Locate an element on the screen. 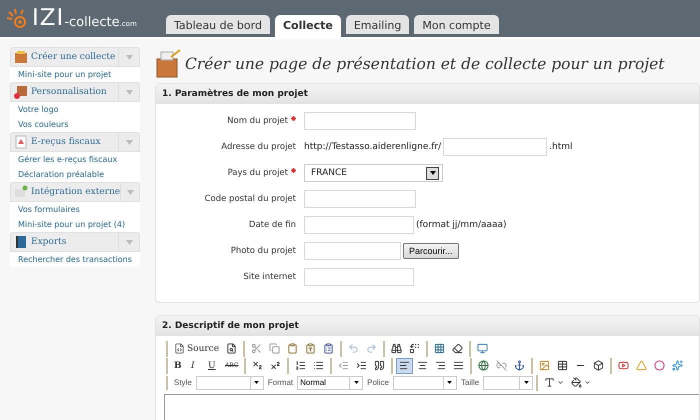 This screenshot has width=700, height=420. chat-icon is located at coordinates (21, 192).